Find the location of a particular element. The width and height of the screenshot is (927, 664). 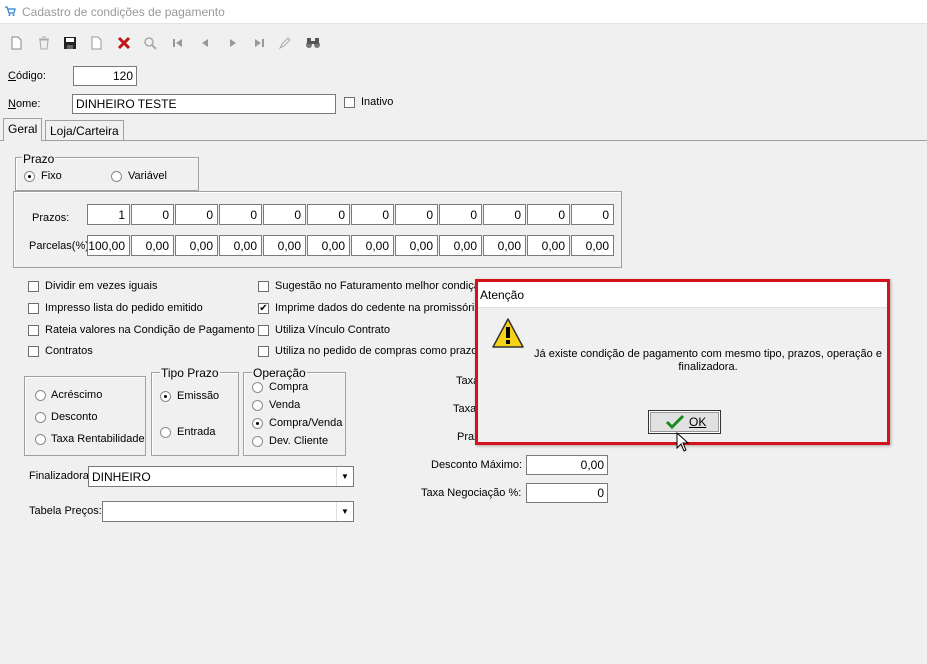

taxa-negociacao-field: 0 is located at coordinates (567, 493).